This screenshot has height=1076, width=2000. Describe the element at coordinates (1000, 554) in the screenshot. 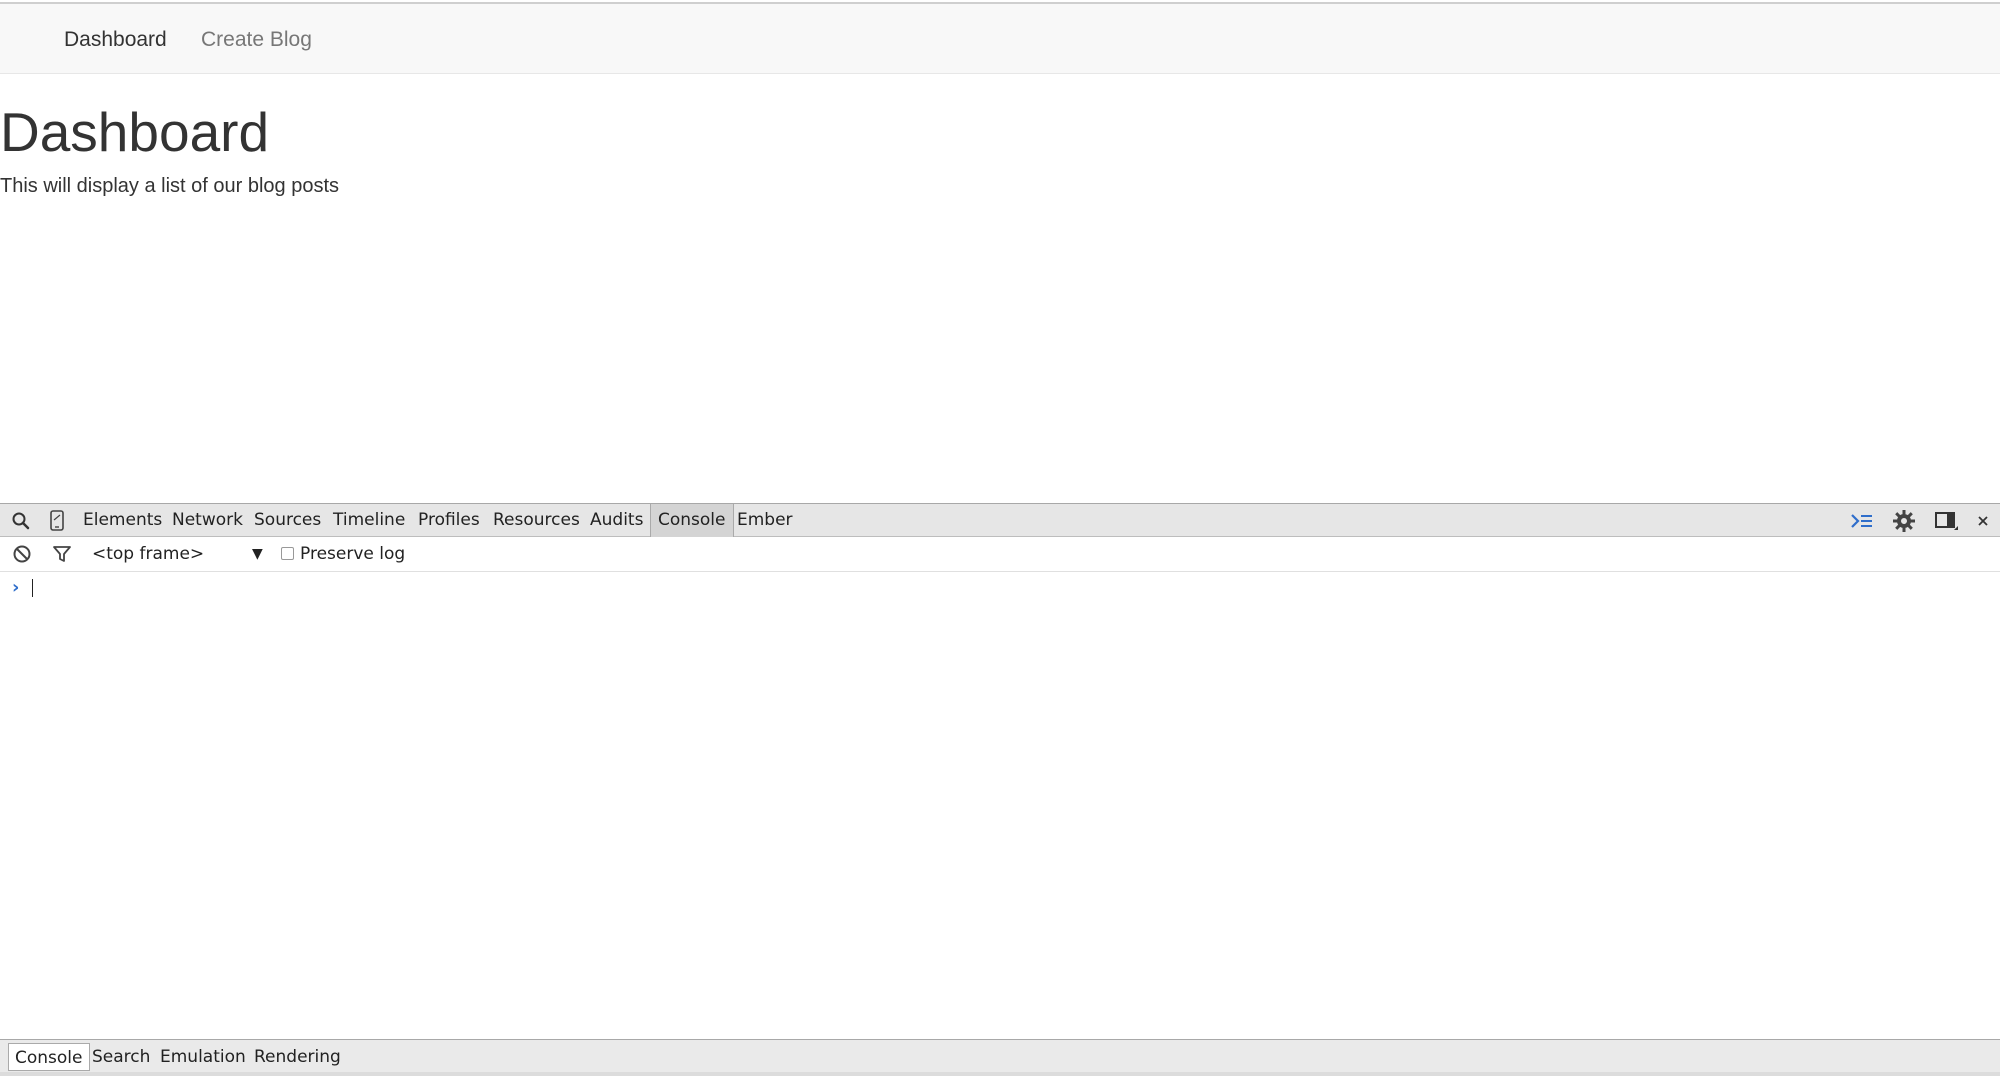

I see `console-toolbar: <top frame> ▼ Preserve log` at that location.